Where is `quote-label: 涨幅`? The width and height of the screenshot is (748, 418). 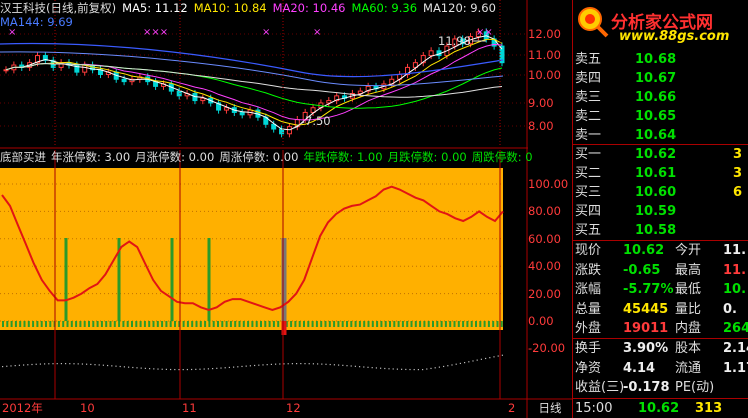 quote-label: 涨幅 is located at coordinates (588, 289).